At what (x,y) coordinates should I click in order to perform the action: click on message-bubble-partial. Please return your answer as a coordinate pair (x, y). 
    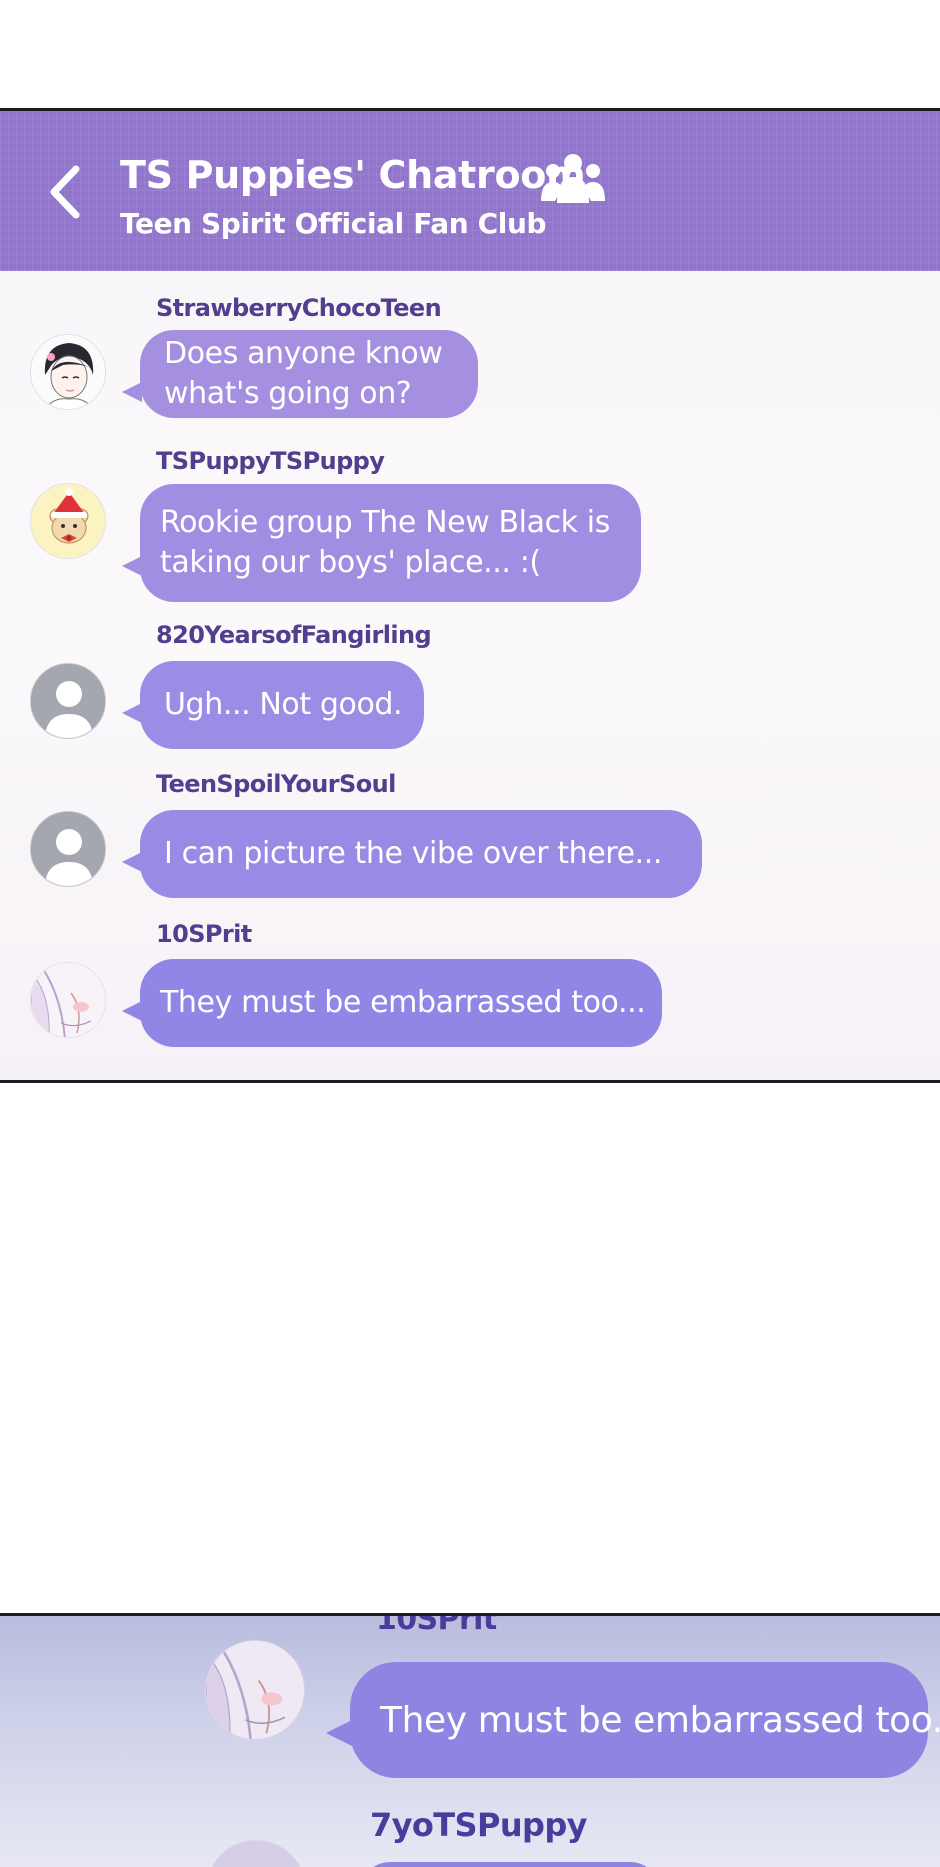
    Looking at the image, I should click on (510, 1864).